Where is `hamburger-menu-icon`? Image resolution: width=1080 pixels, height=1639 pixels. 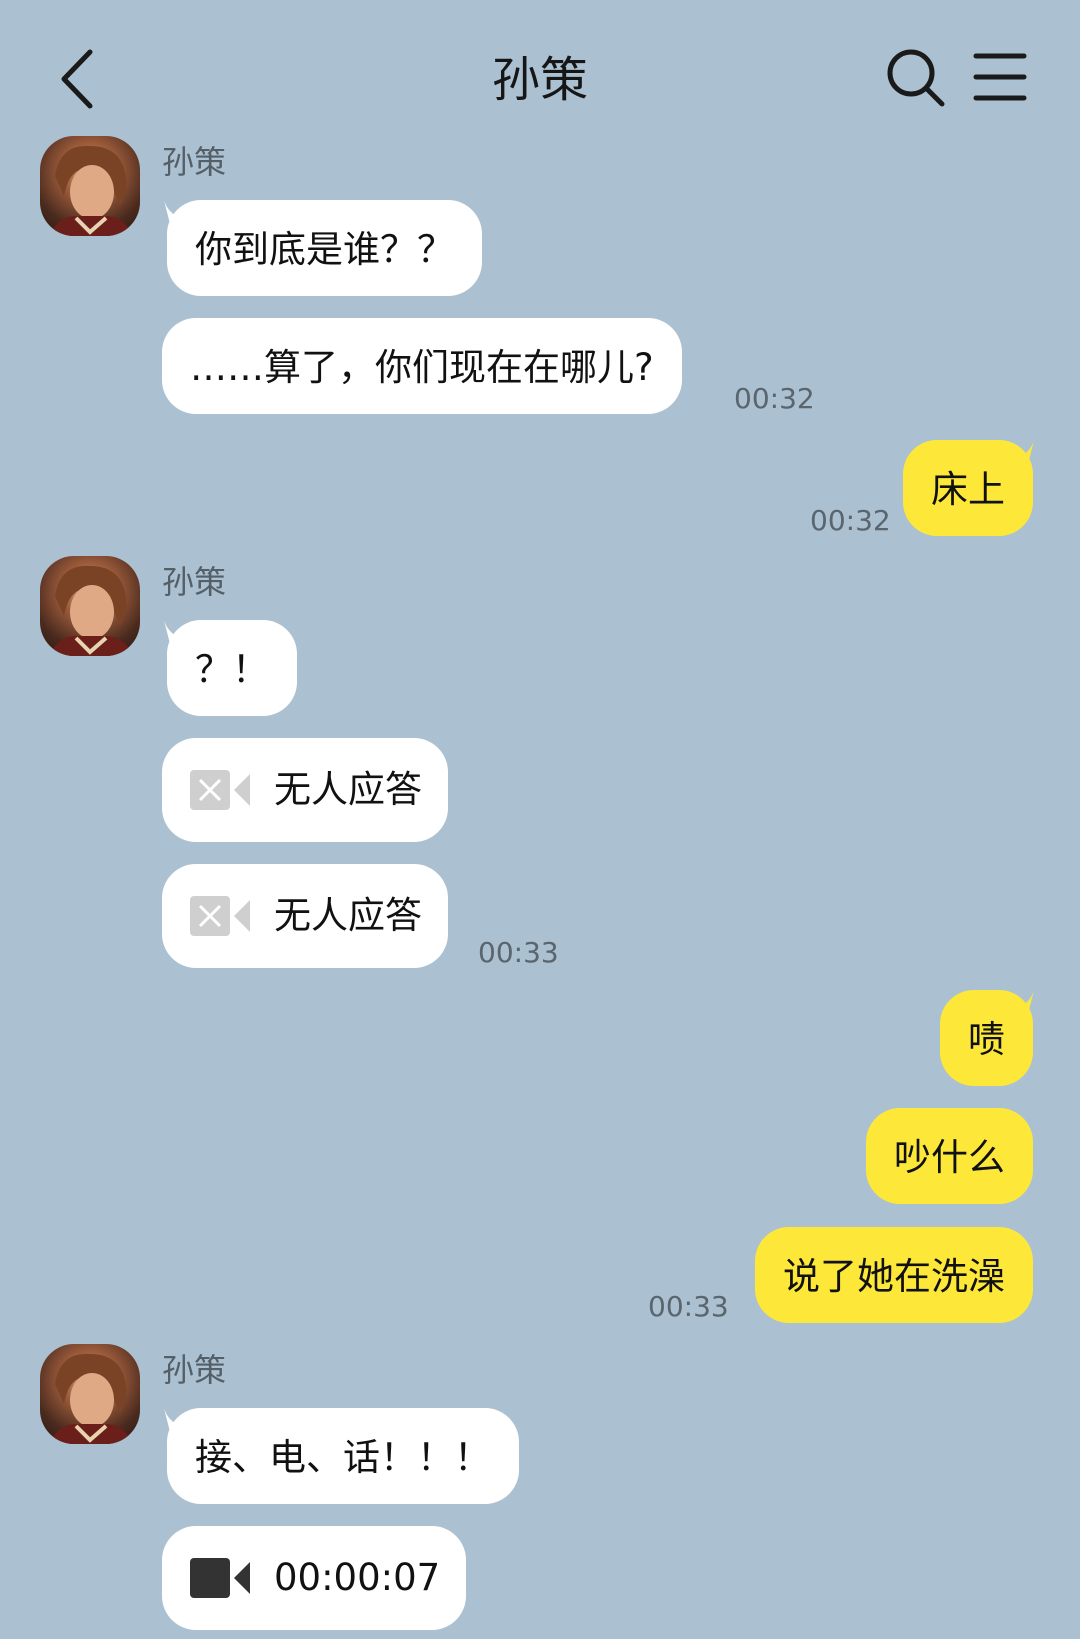 hamburger-menu-icon is located at coordinates (1000, 77).